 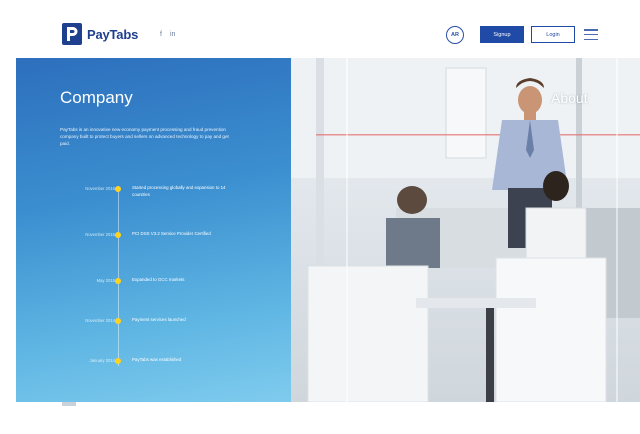 I want to click on about-heading: About, so click(x=569, y=98).